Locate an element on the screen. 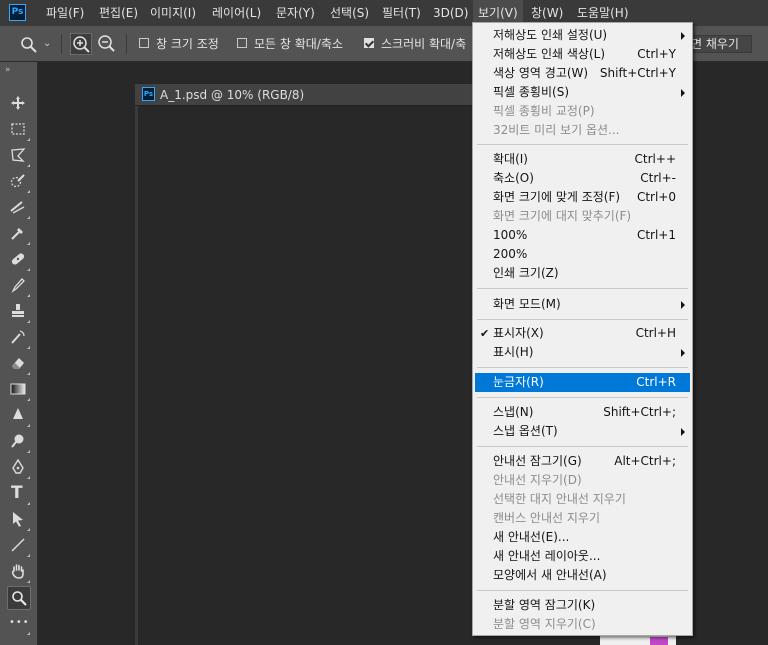 The width and height of the screenshot is (768, 645). document-tab: Ps A_1.psd @ 10% (RGB/8) is located at coordinates (305, 95).